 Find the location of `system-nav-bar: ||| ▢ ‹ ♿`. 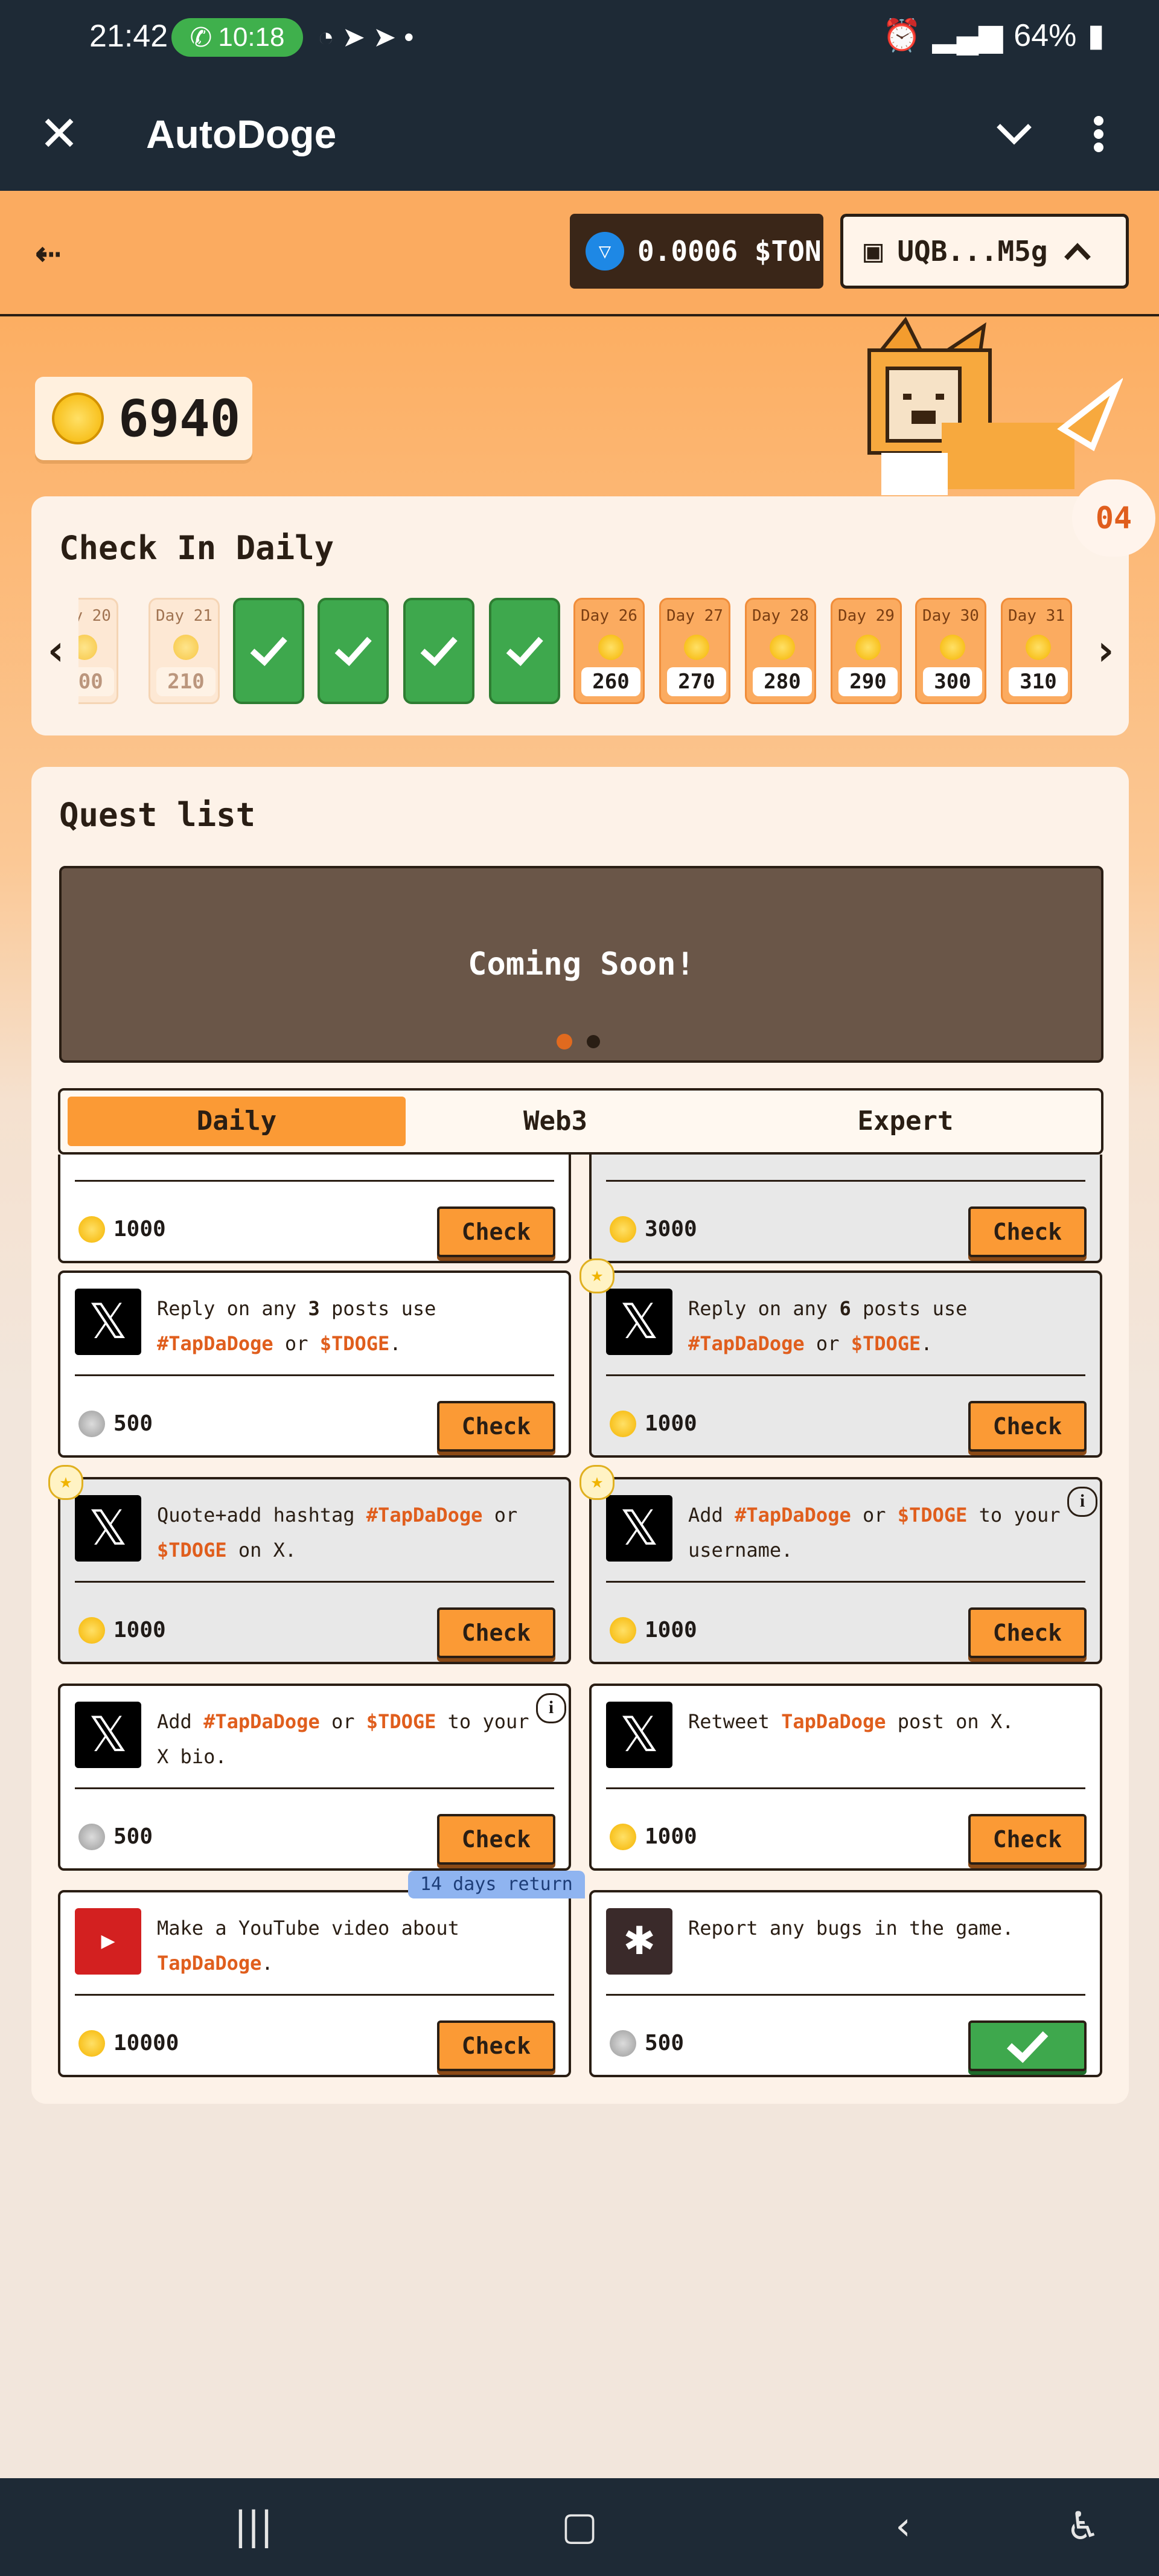

system-nav-bar: ||| ▢ ‹ ♿ is located at coordinates (579, 2527).